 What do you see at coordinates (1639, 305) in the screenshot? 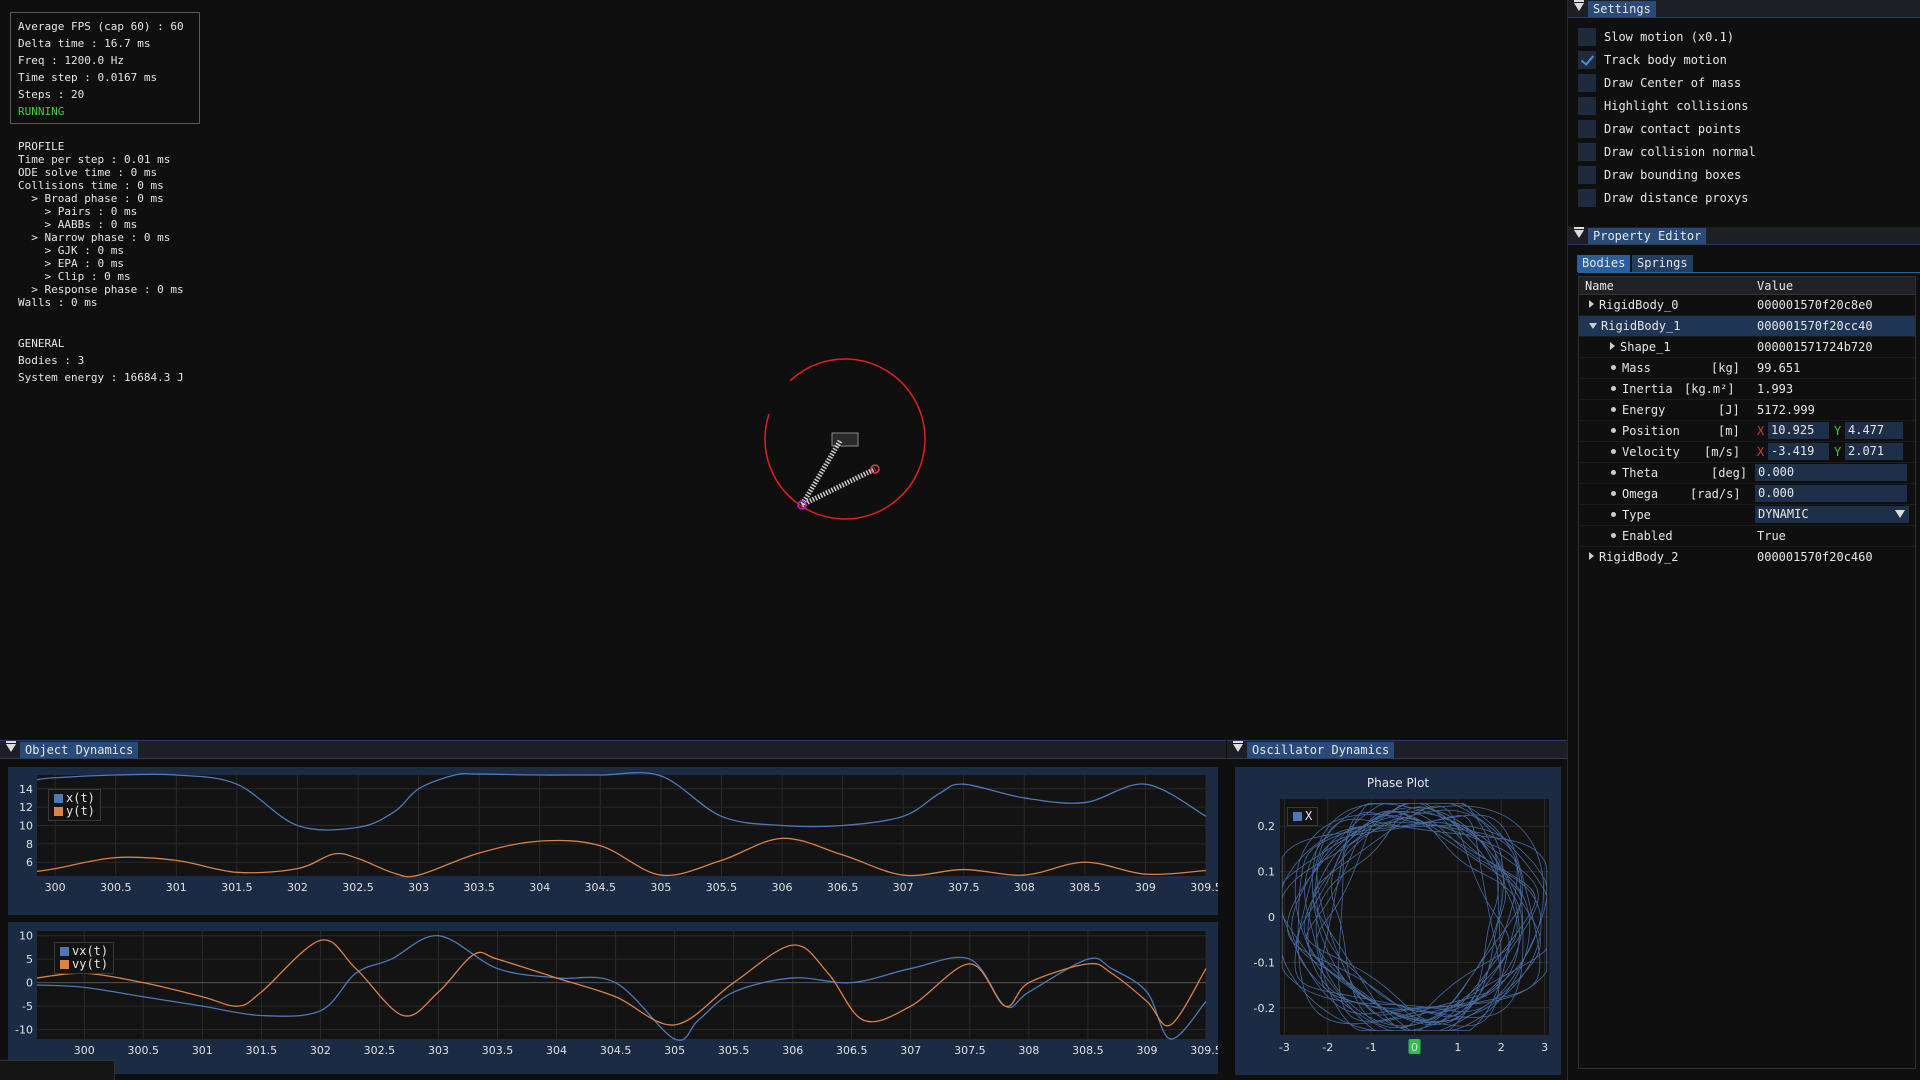
I see `body-name: RigidBody_0` at bounding box center [1639, 305].